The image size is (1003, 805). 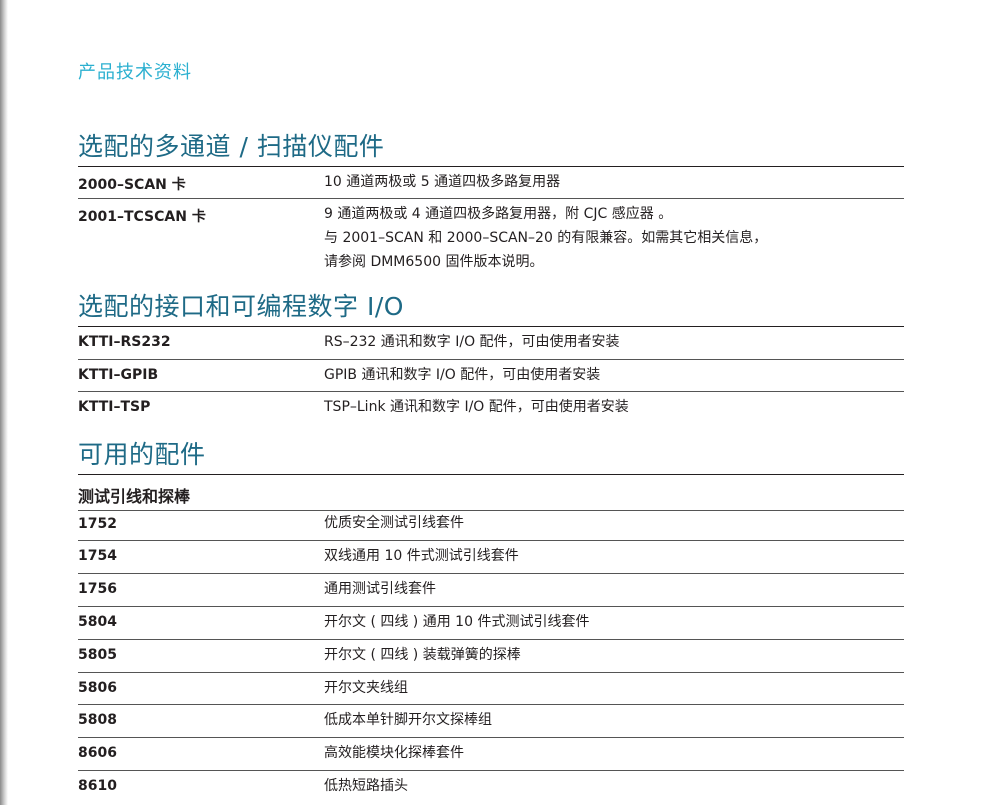 What do you see at coordinates (457, 622) in the screenshot?
I see `row-value: 开尔文 ( 四线 ) 通用 10 件式测试引线套件` at bounding box center [457, 622].